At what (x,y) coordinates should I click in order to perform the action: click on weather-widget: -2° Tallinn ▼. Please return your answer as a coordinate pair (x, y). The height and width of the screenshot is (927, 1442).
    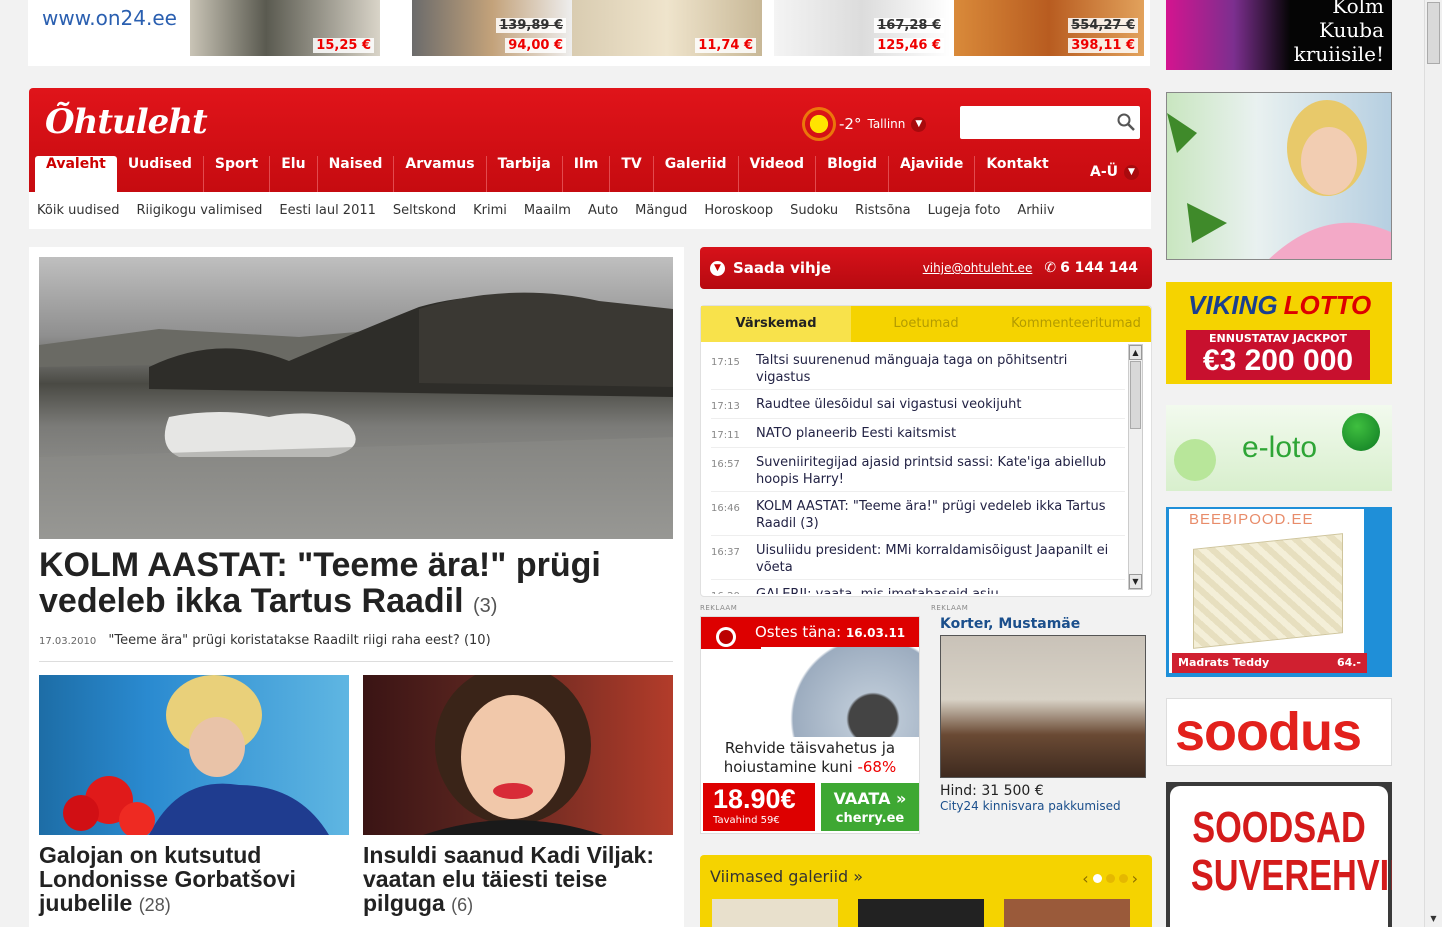
    Looking at the image, I should click on (866, 124).